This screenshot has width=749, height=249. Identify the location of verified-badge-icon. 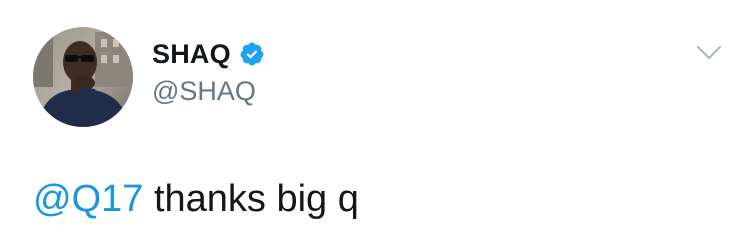
(252, 54).